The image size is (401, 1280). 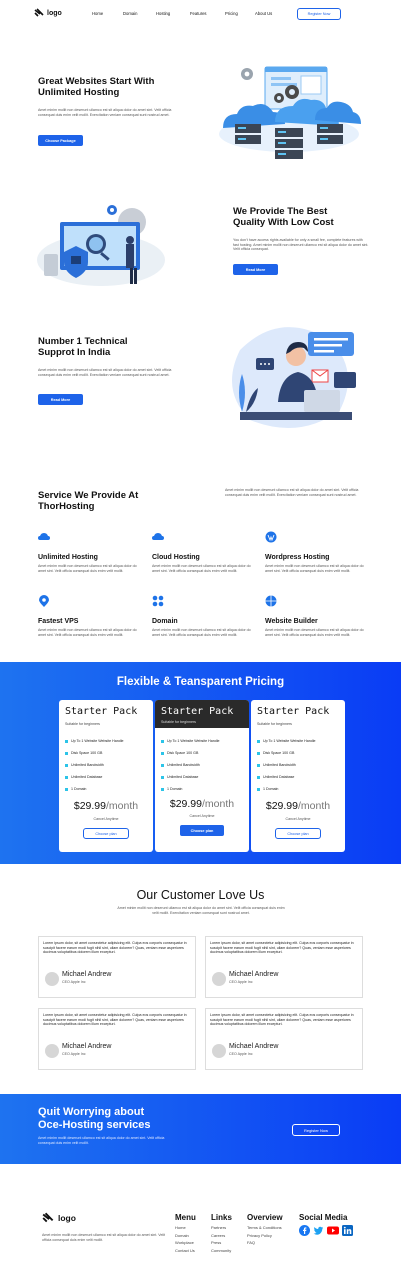 I want to click on plan-feature: 1 Domain, so click(x=190, y=789).